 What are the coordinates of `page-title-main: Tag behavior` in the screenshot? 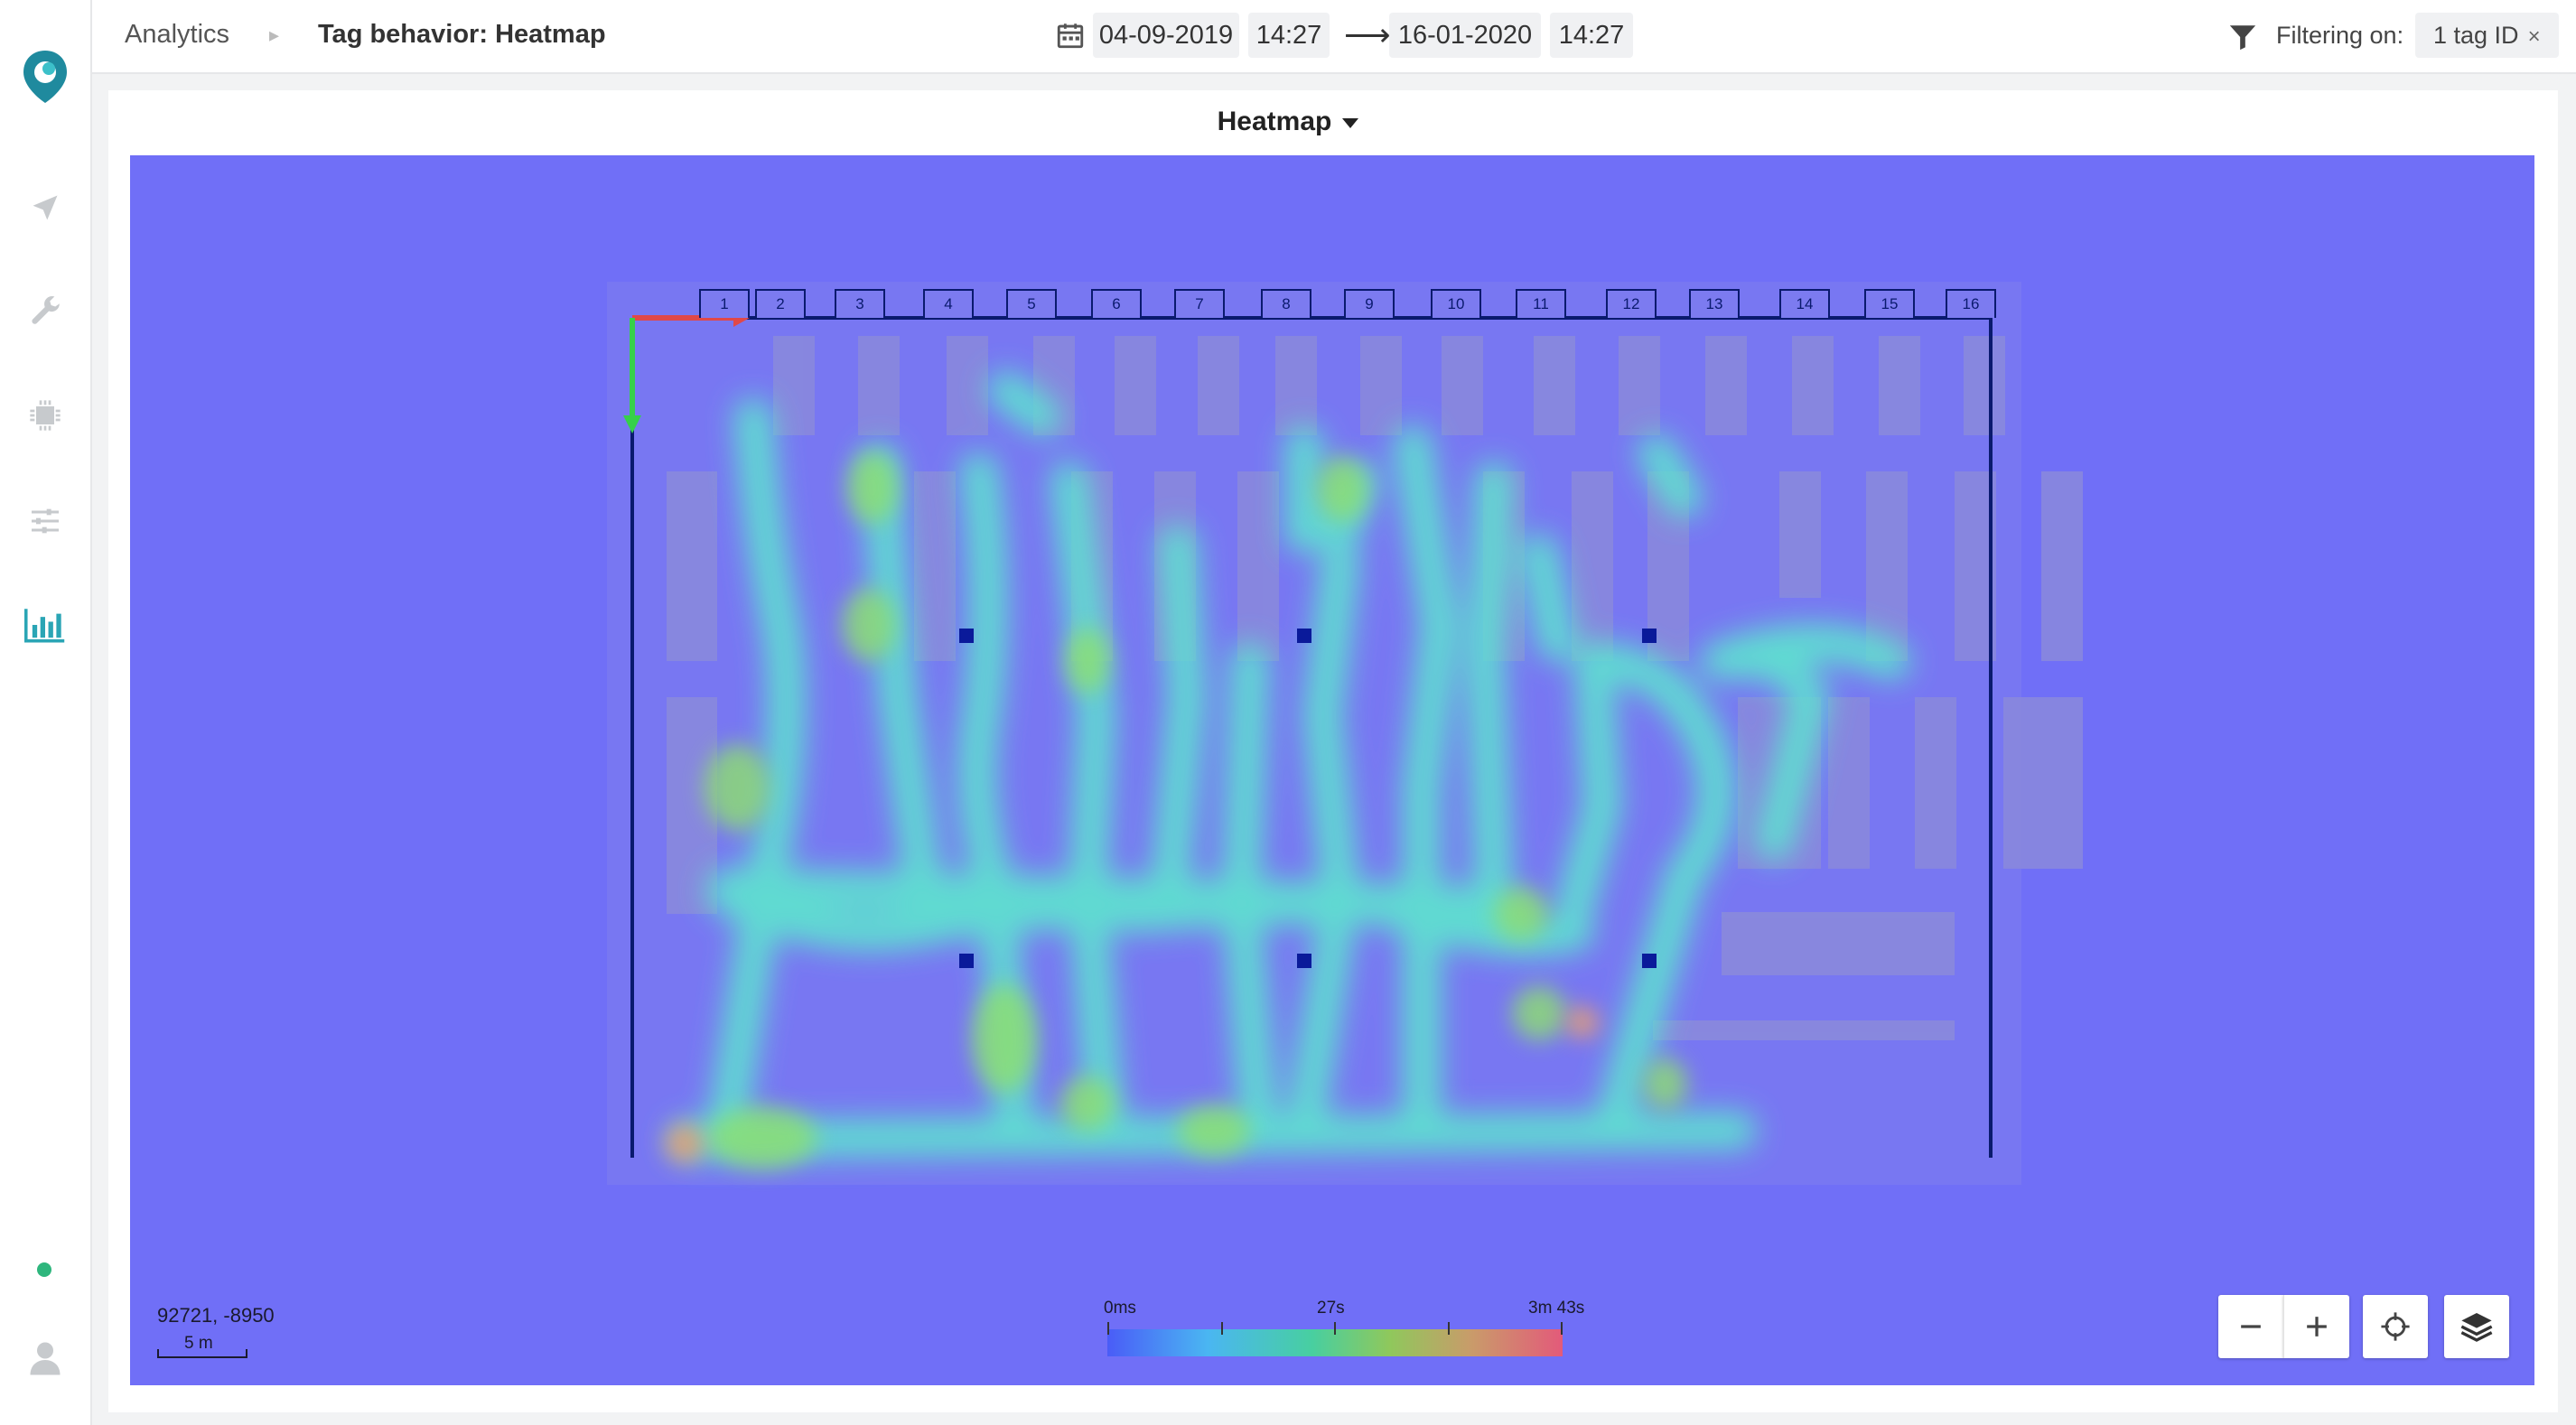 It's located at (399, 34).